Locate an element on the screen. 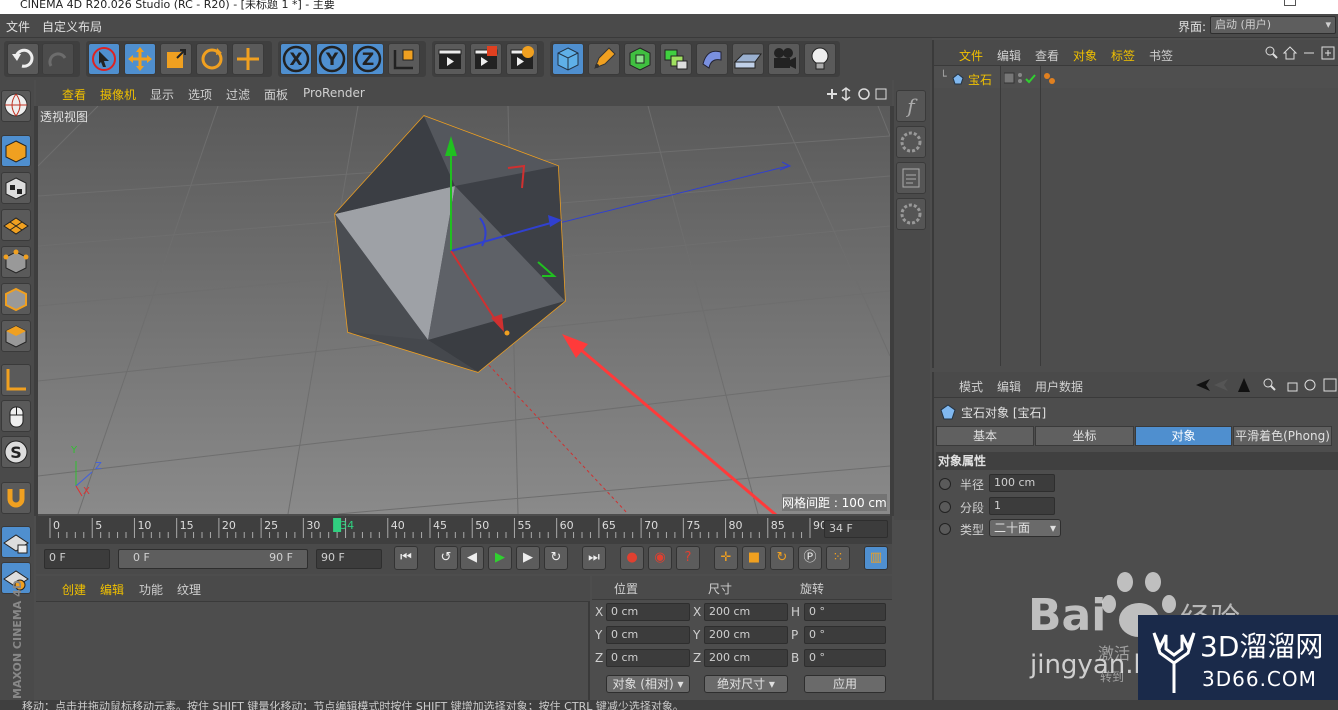 This screenshot has height=710, width=1338. model-mode-button is located at coordinates (16, 151).